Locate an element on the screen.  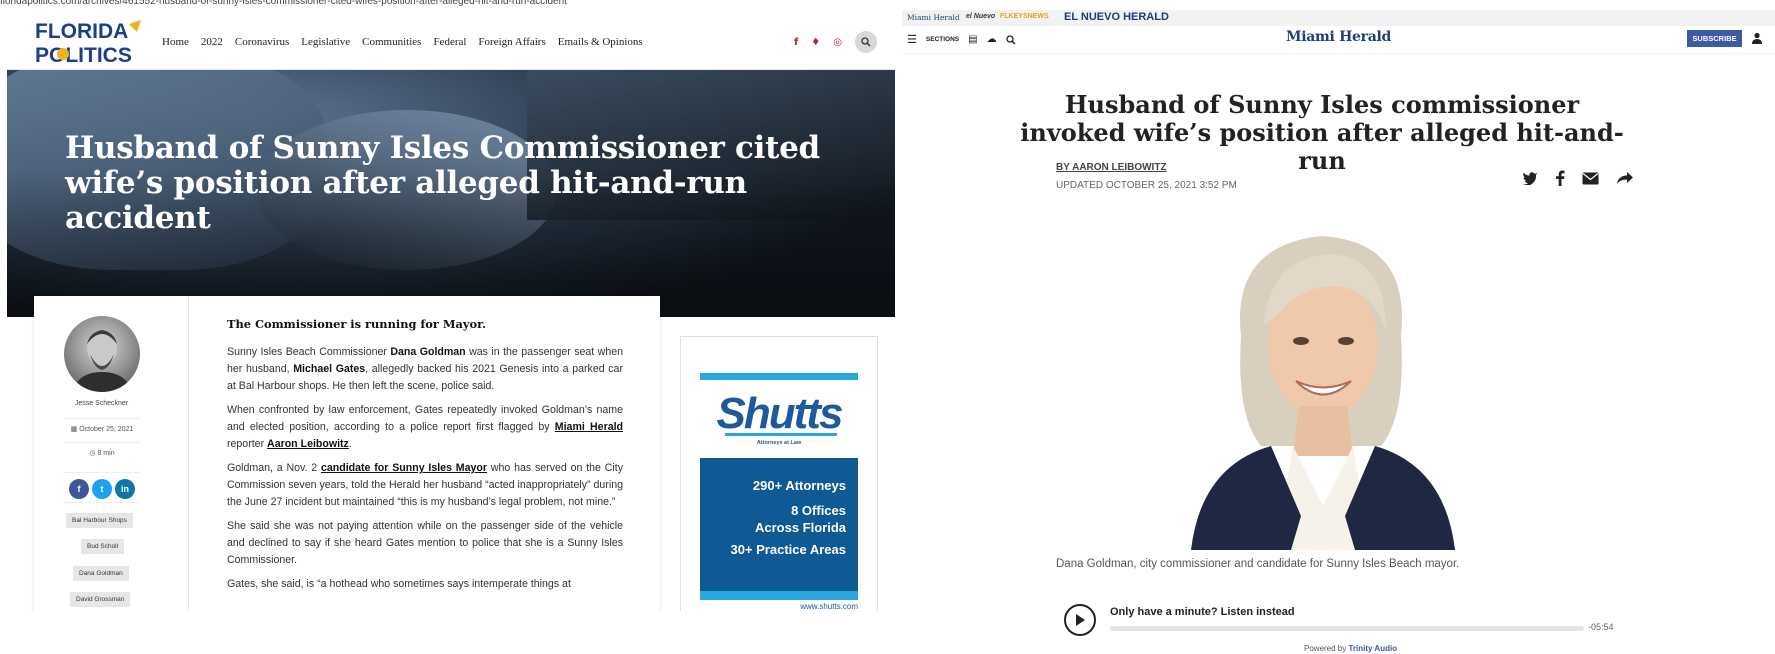
search-icon is located at coordinates (866, 42).